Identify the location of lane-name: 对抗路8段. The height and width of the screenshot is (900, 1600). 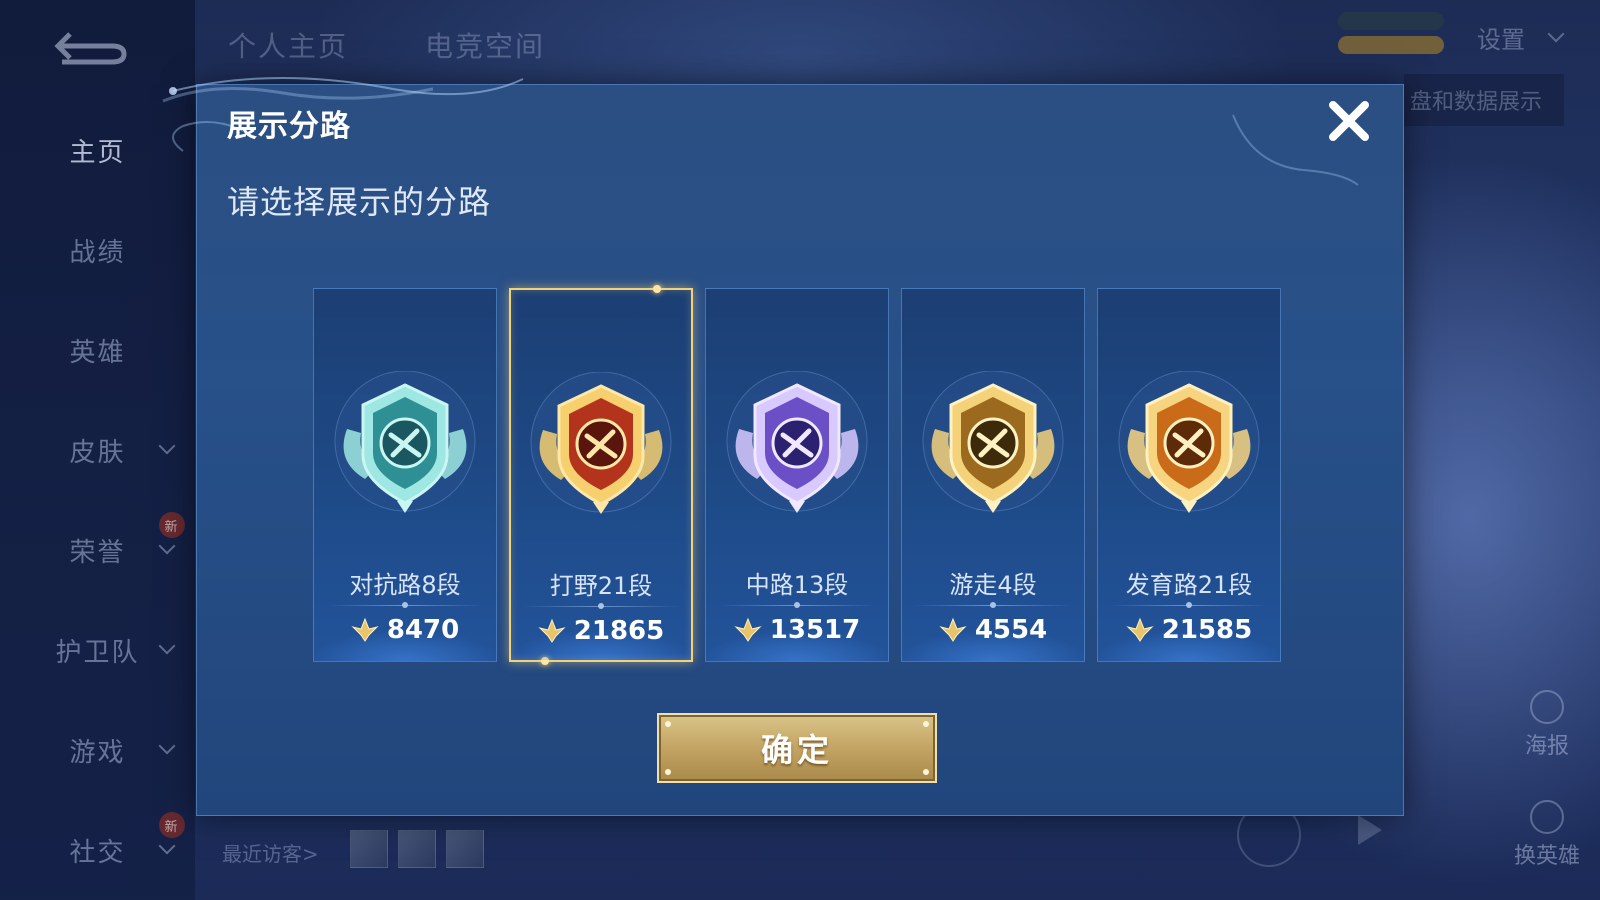
(405, 585).